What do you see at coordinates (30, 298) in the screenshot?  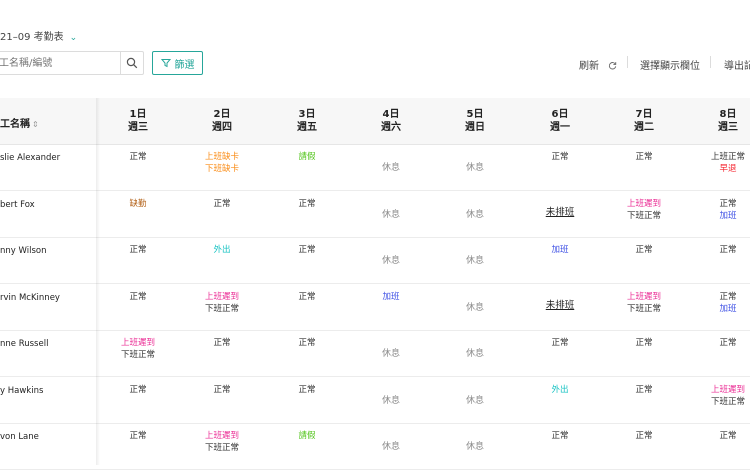 I see `employee-name: rvin McKinney` at bounding box center [30, 298].